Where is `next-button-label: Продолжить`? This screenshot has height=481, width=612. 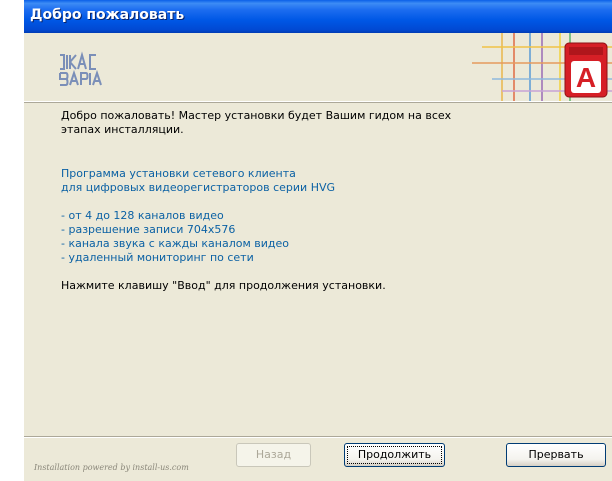 next-button-label: Продолжить is located at coordinates (394, 454).